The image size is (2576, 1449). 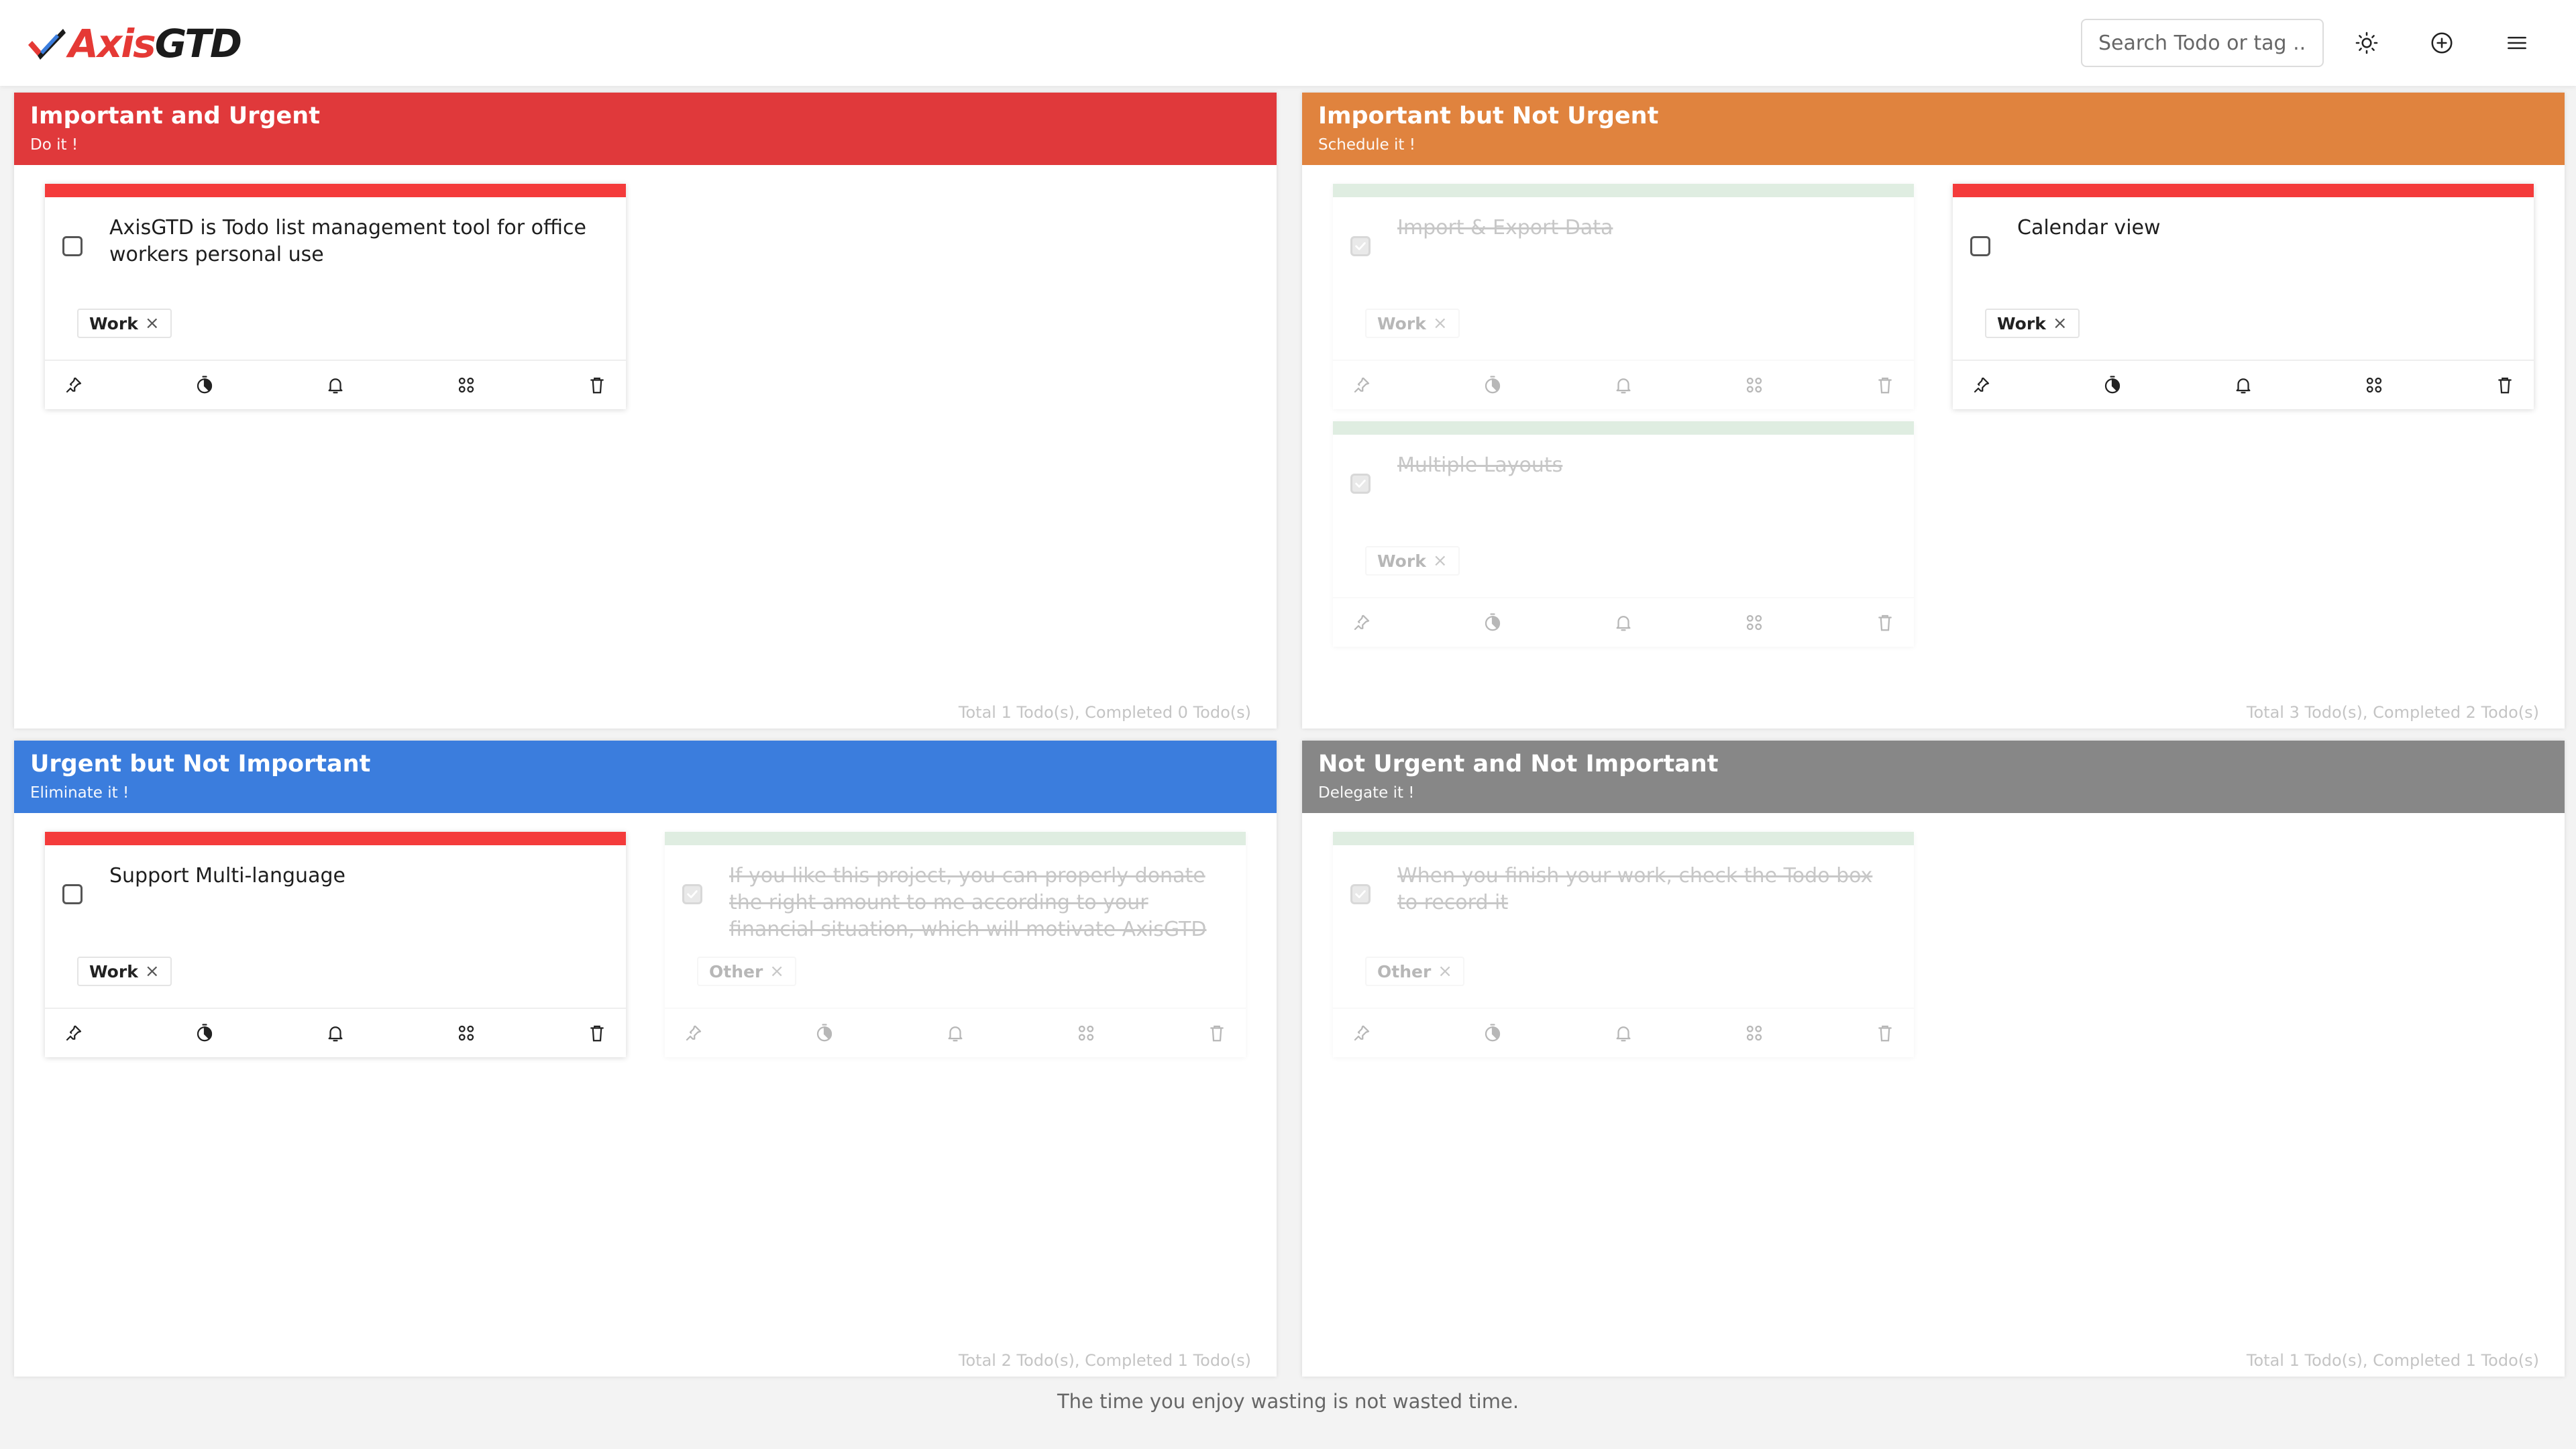 I want to click on top-bar: AxisGTD, so click(x=1288, y=43).